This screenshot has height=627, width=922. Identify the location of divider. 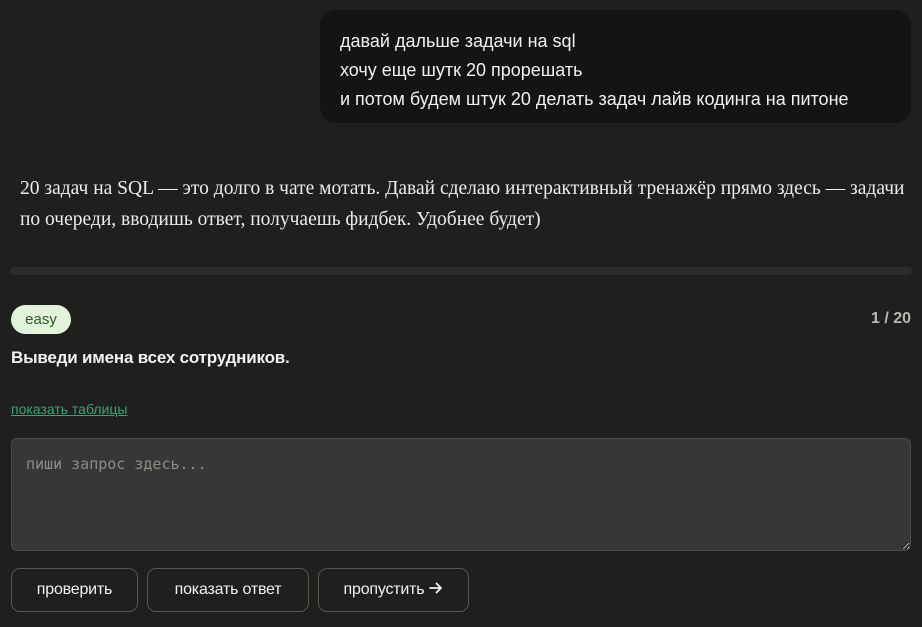
(461, 271).